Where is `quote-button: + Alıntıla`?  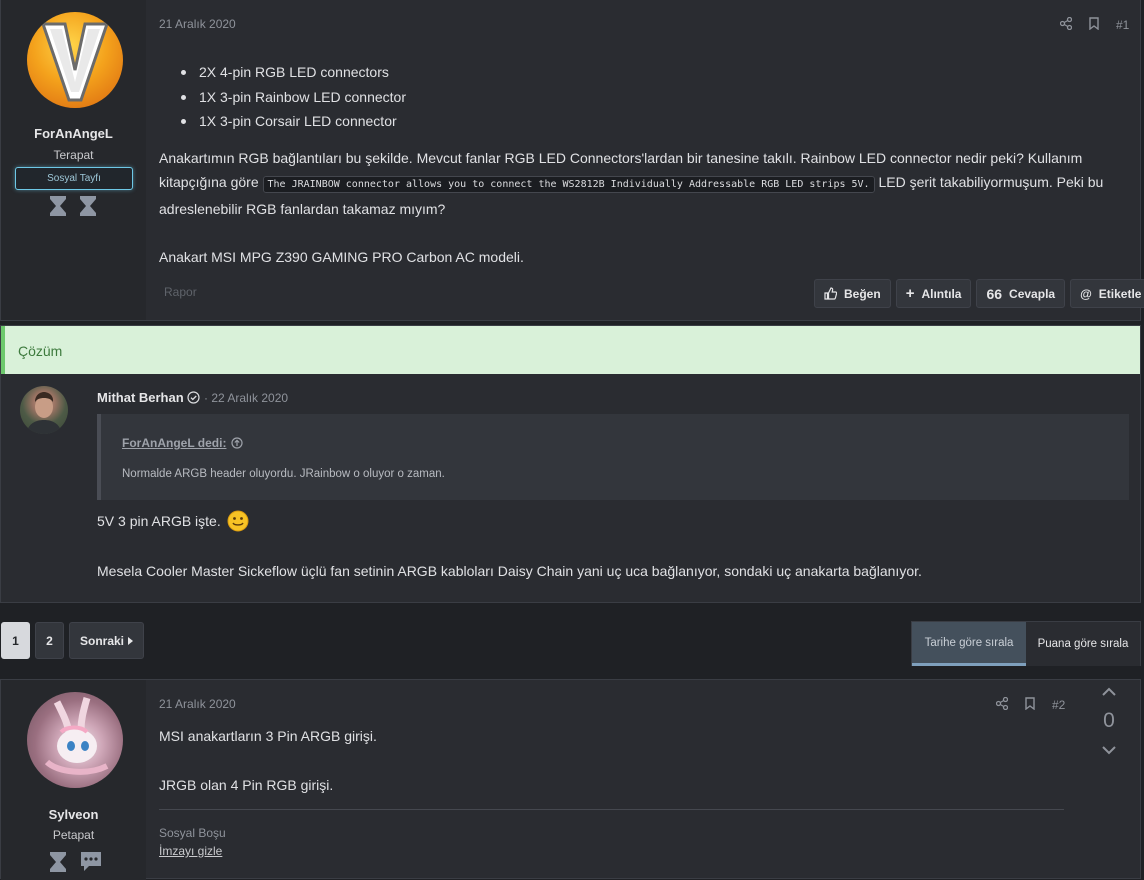
quote-button: + Alıntıla is located at coordinates (933, 293).